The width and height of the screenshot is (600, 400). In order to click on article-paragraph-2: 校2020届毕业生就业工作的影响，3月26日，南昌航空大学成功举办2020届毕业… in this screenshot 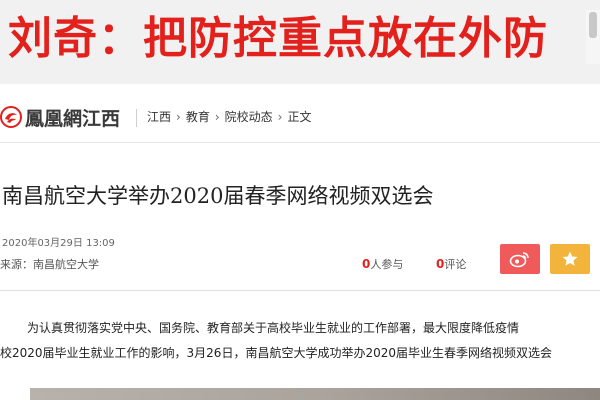, I will do `click(276, 353)`.